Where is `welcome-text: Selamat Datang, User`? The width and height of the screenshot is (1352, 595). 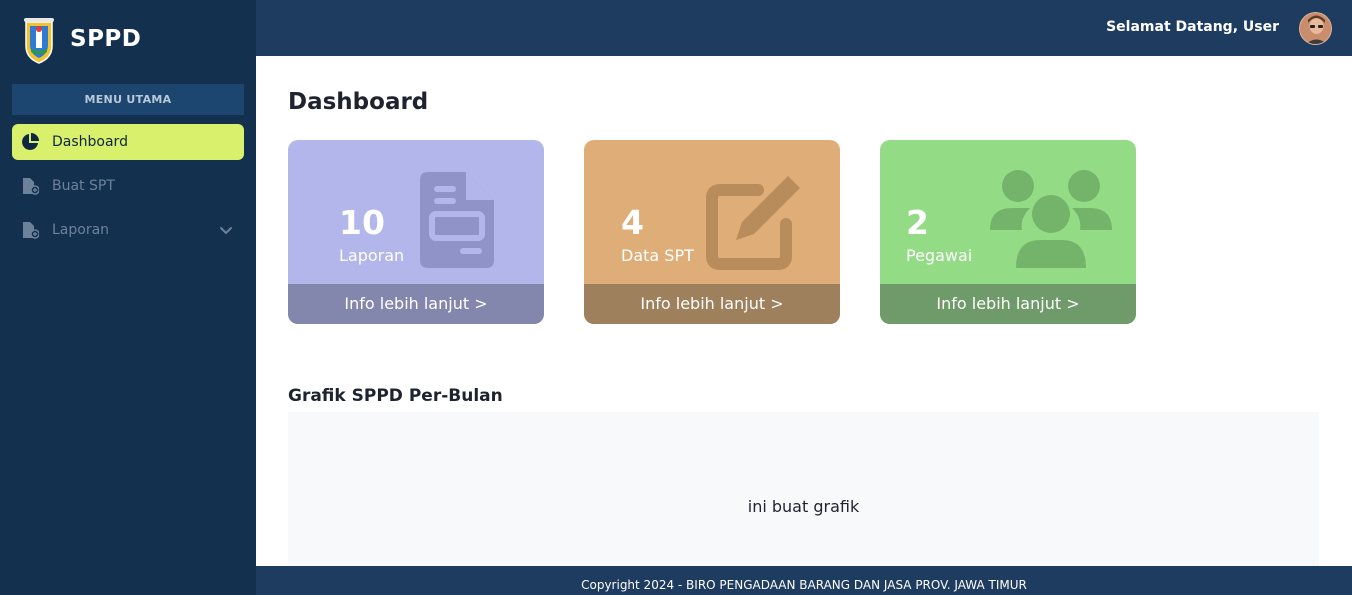
welcome-text: Selamat Datang, User is located at coordinates (1192, 27).